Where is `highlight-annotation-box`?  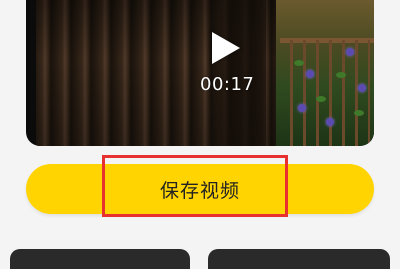
highlight-annotation-box is located at coordinates (195, 186).